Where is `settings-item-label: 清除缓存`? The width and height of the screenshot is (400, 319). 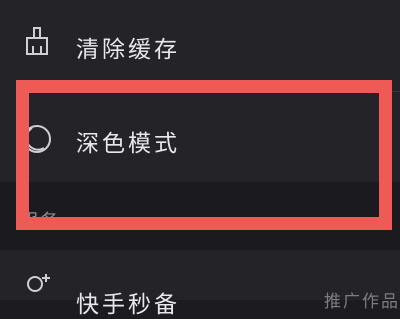
settings-item-label: 清除缓存 is located at coordinates (128, 50).